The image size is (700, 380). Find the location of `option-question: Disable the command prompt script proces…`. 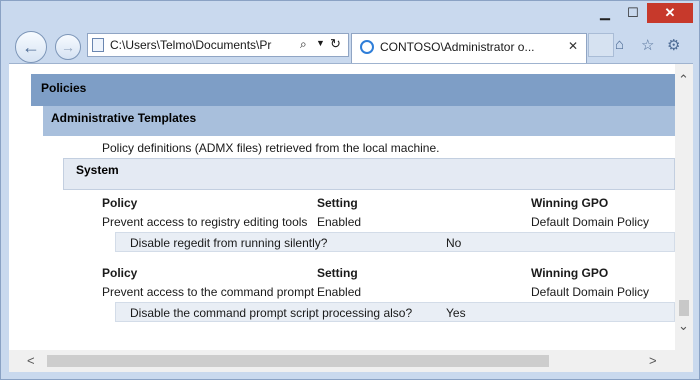

option-question: Disable the command prompt script proces… is located at coordinates (271, 313).